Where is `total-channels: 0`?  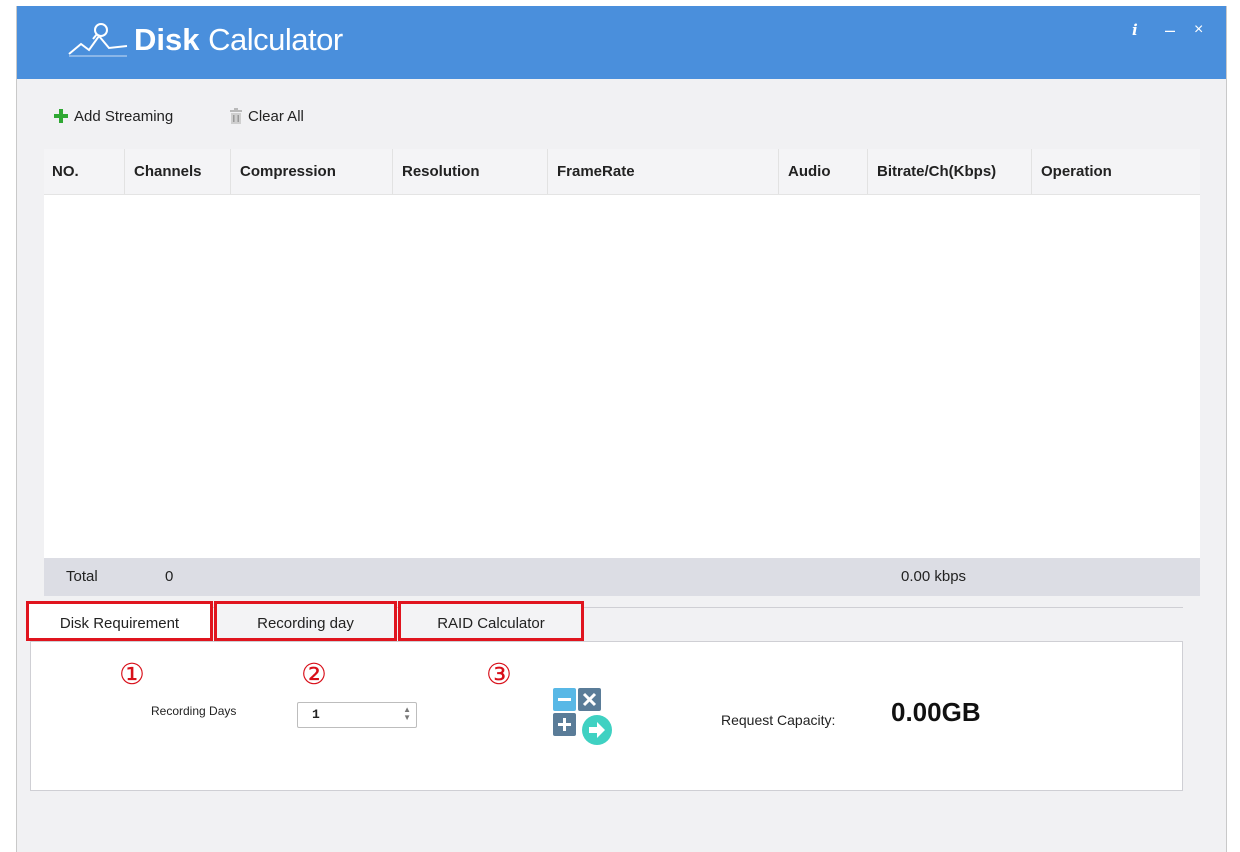
total-channels: 0 is located at coordinates (169, 576).